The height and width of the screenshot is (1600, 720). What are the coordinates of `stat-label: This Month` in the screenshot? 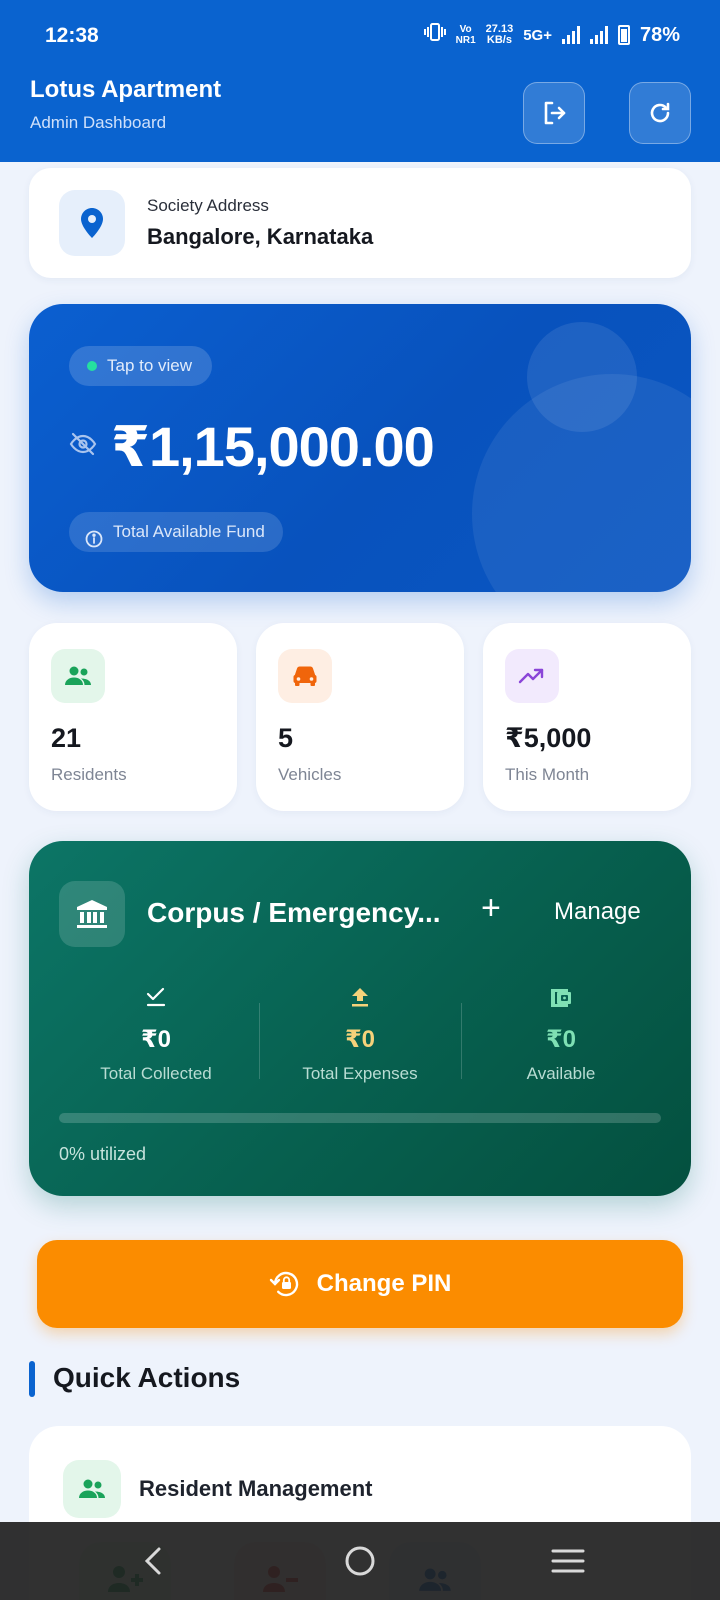 It's located at (547, 774).